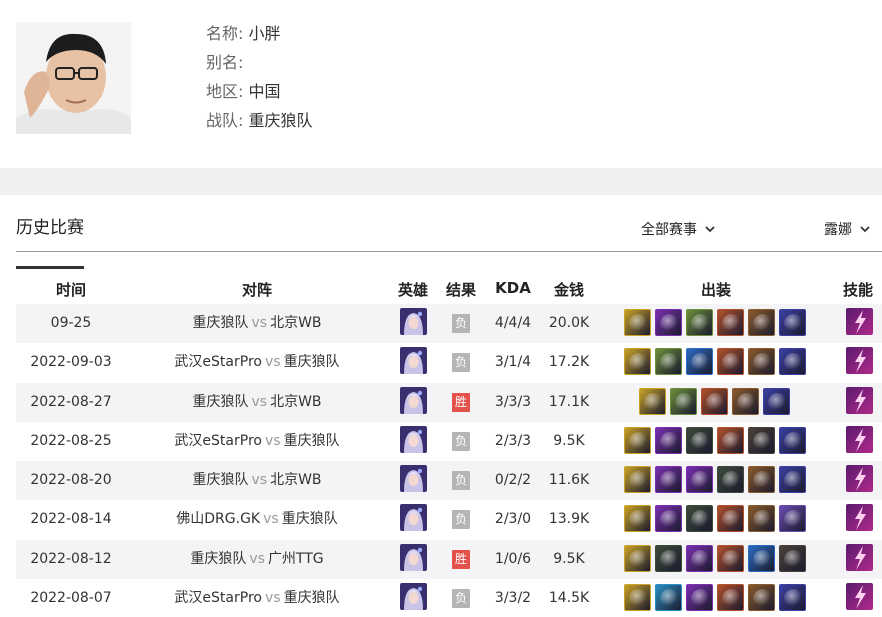  What do you see at coordinates (71, 323) in the screenshot?
I see `match-date: 09-25` at bounding box center [71, 323].